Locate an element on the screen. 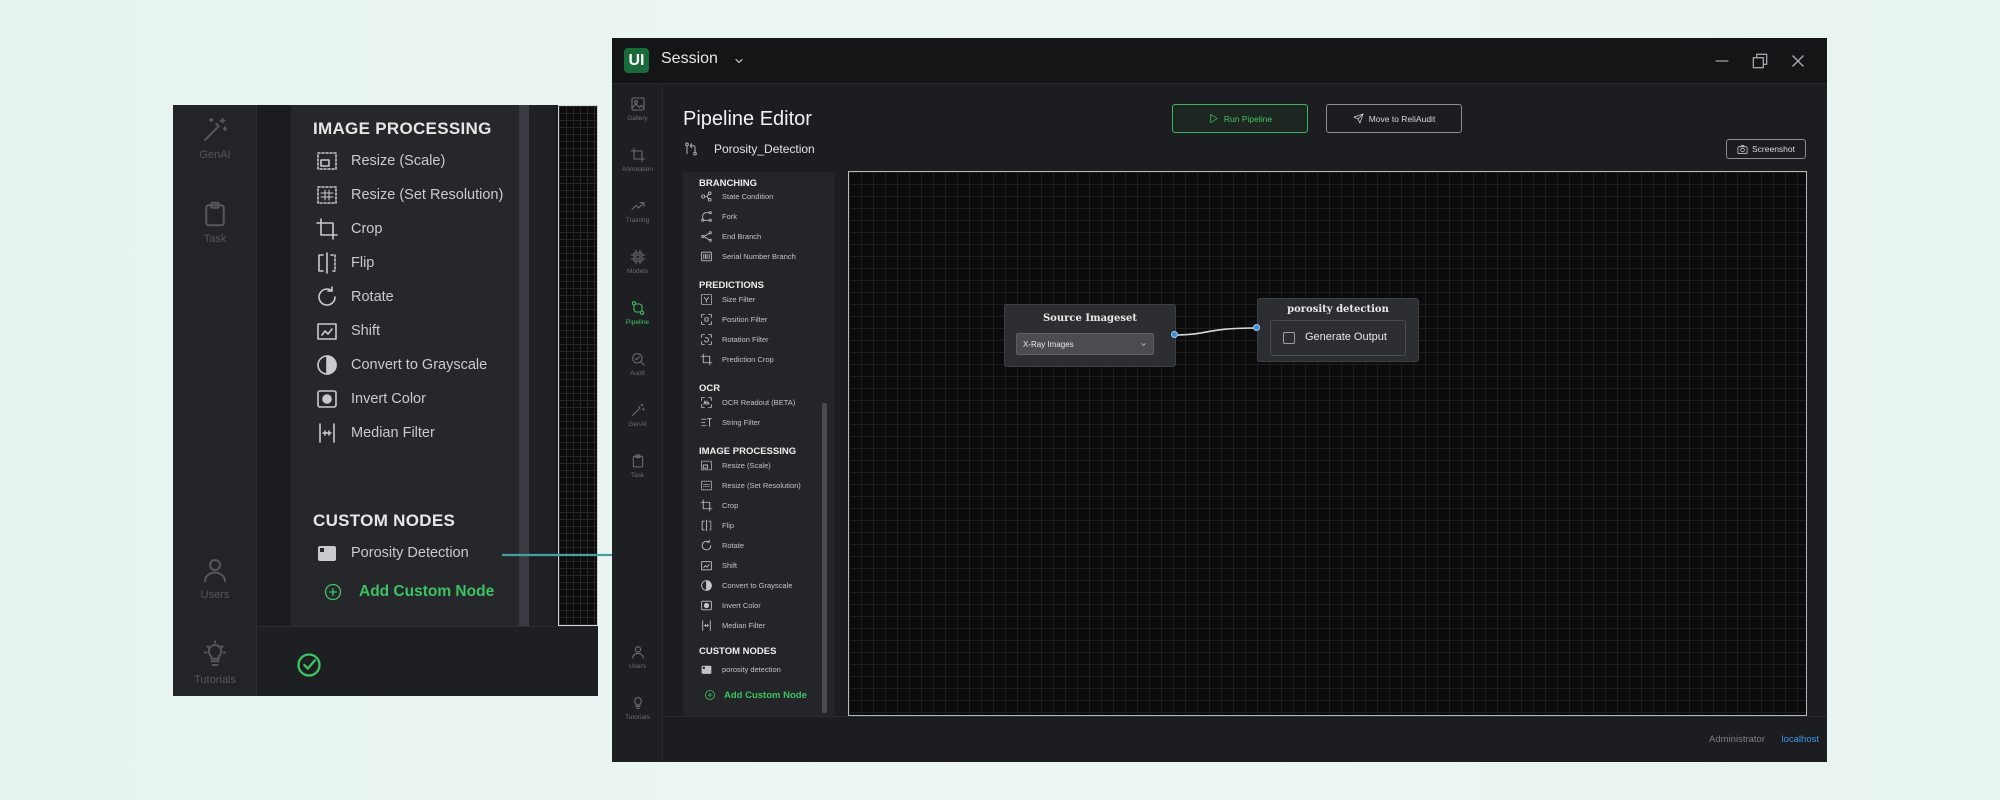 This screenshot has width=2000, height=800. heading-predictions: PREDICTIONS is located at coordinates (731, 285).